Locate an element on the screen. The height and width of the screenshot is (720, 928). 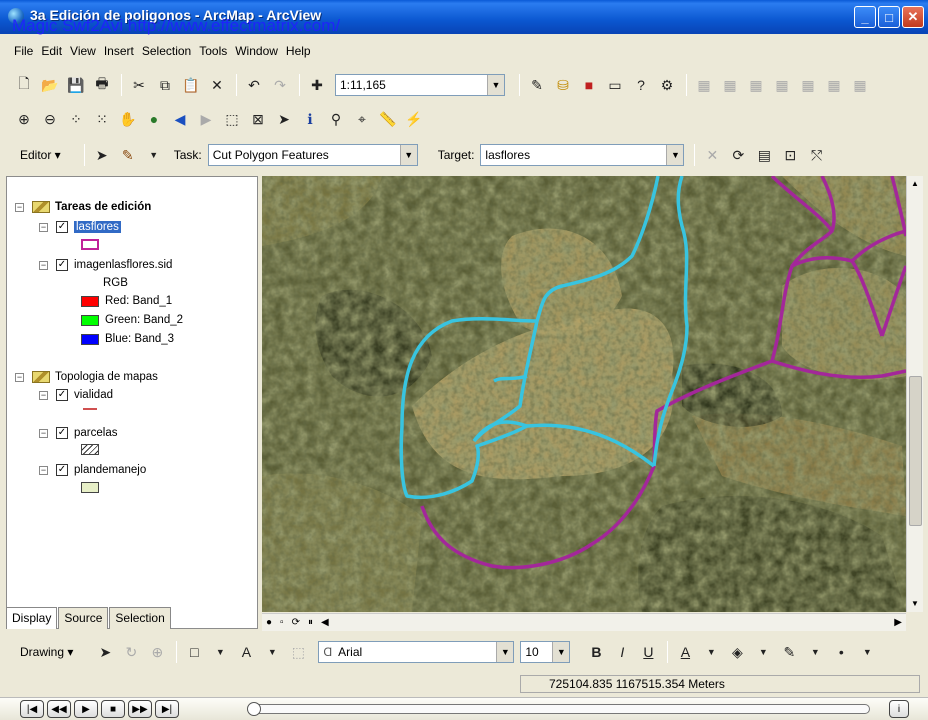
scroll-thumb is located at coordinates (915, 451).